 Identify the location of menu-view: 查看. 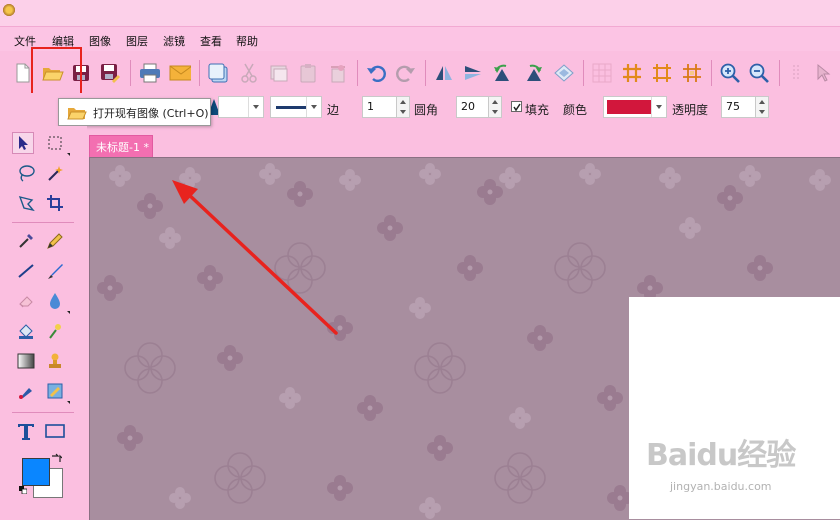
(211, 41).